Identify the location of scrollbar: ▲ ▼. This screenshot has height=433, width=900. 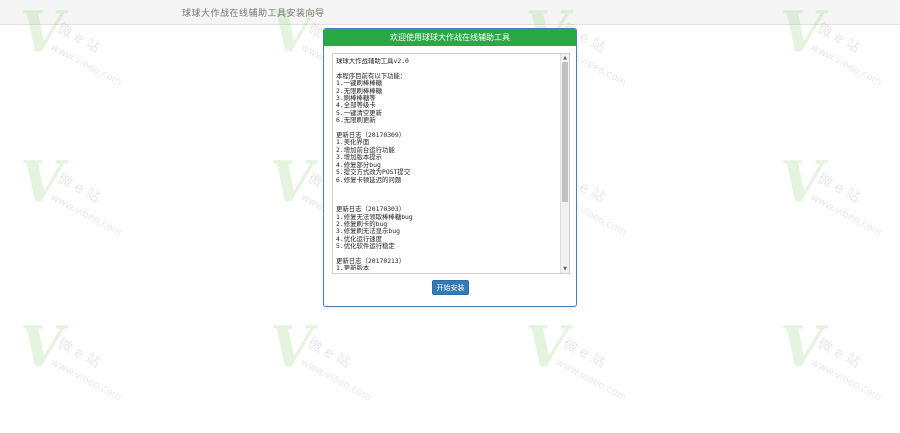
(564, 163).